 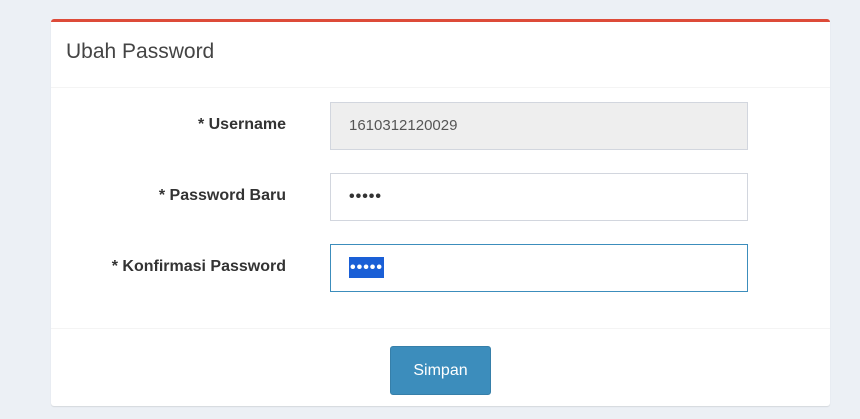 What do you see at coordinates (366, 196) in the screenshot?
I see `new-password-value: •••••` at bounding box center [366, 196].